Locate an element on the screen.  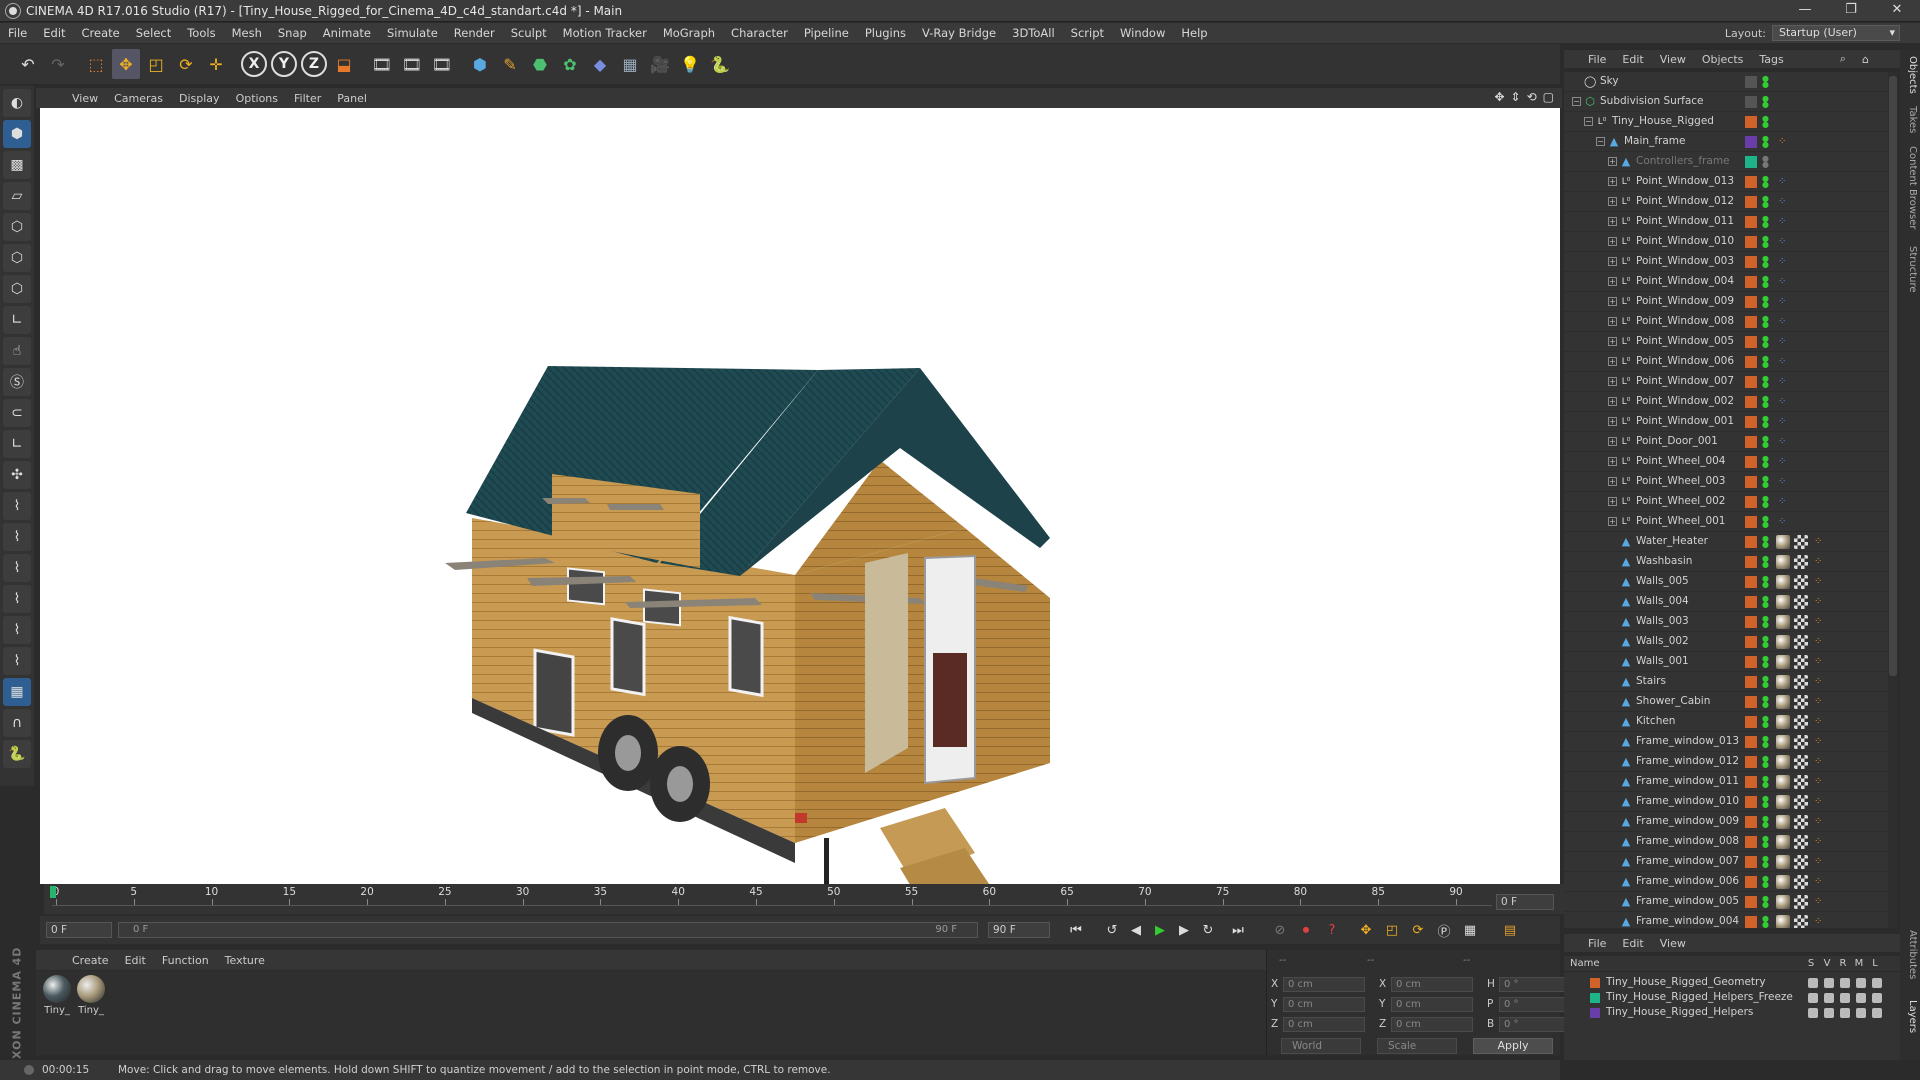
object-row: ▲ Walls_005 ● ● ⁘ is located at coordinates (1726, 582).